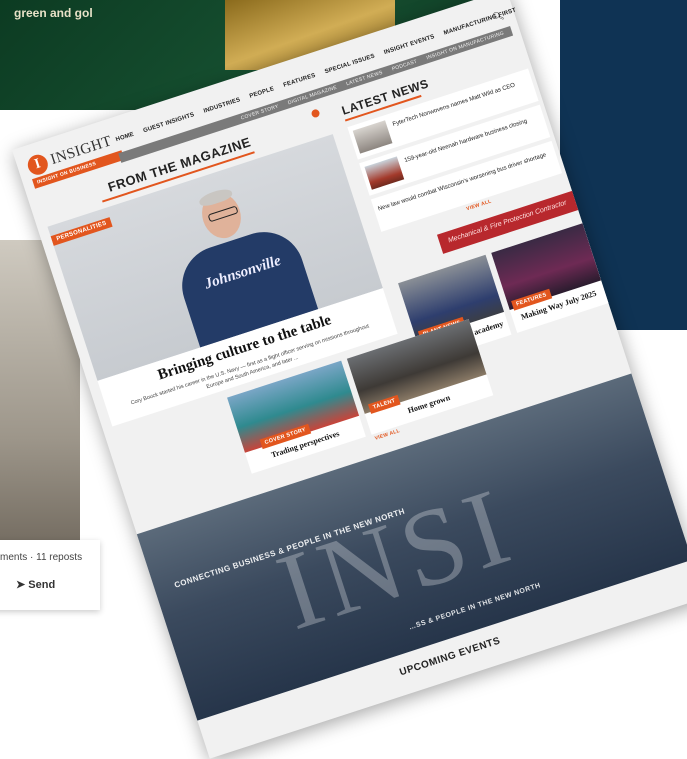 The width and height of the screenshot is (687, 759). Describe the element at coordinates (22, 585) in the screenshot. I see `send-icon: ➤` at that location.